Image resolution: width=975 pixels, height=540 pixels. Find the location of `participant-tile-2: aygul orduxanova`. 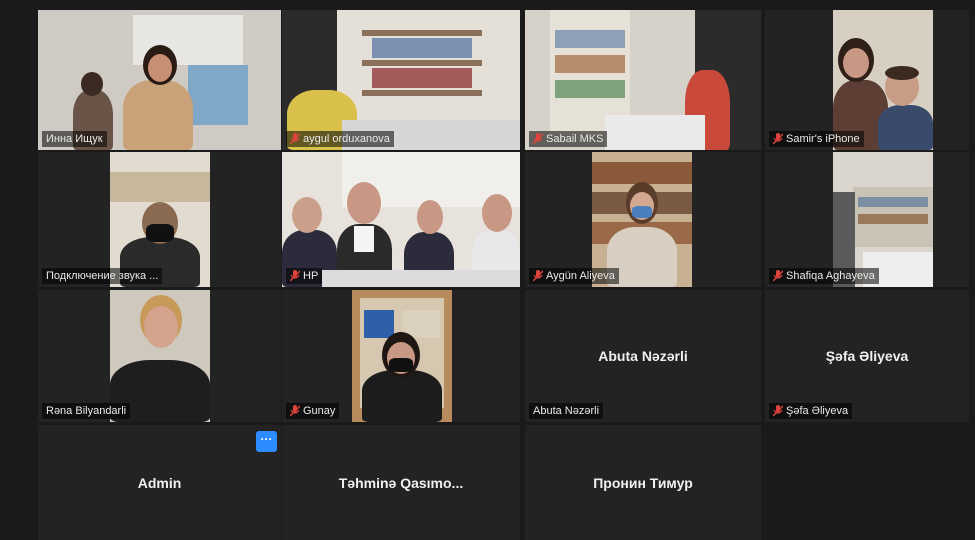

participant-tile-2: aygul orduxanova is located at coordinates (401, 80).